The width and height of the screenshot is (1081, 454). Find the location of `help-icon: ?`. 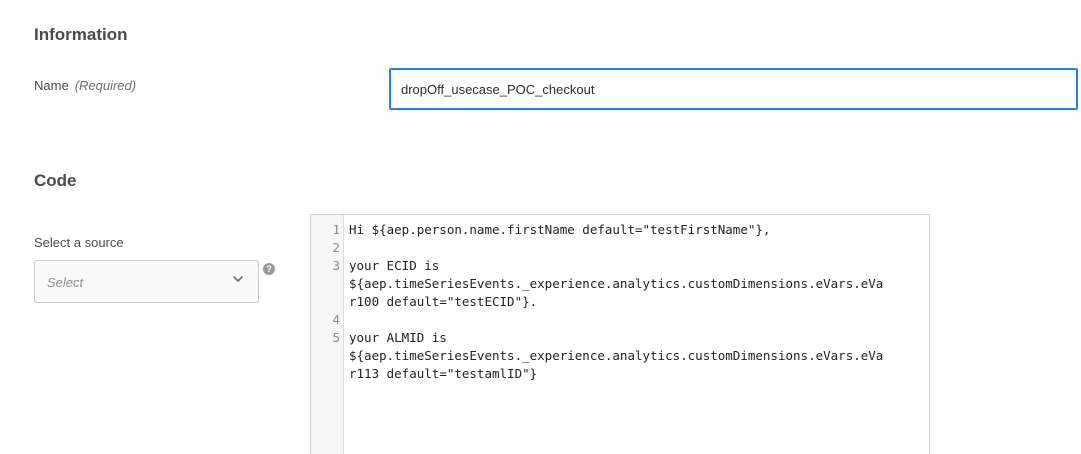

help-icon: ? is located at coordinates (269, 269).